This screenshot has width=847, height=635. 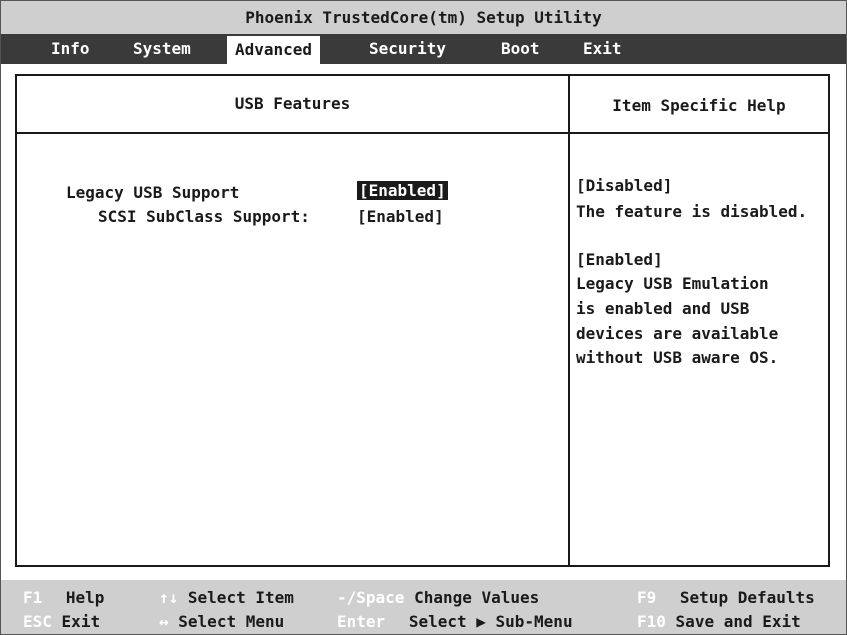 I want to click on menu-item-system: System, so click(x=162, y=49).